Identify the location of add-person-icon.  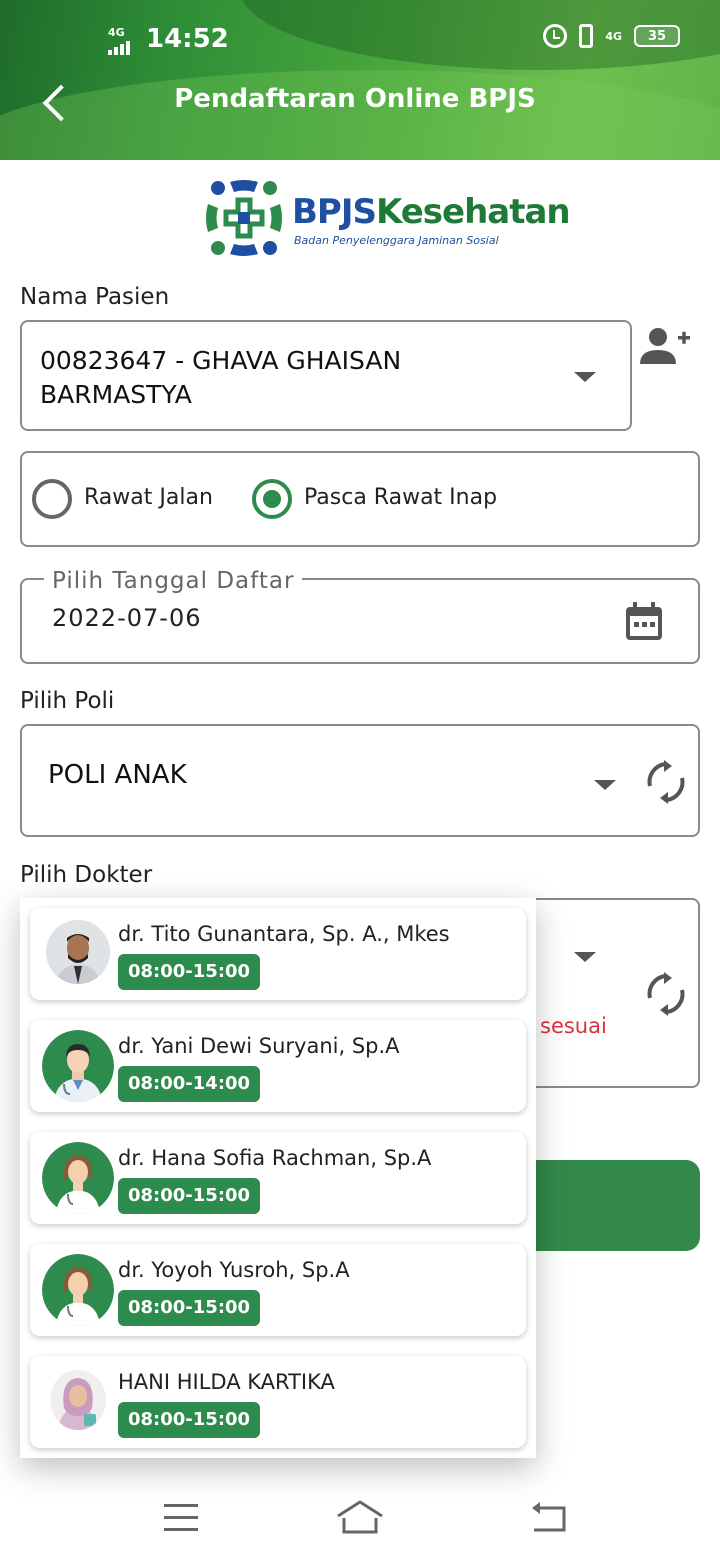
(665, 346).